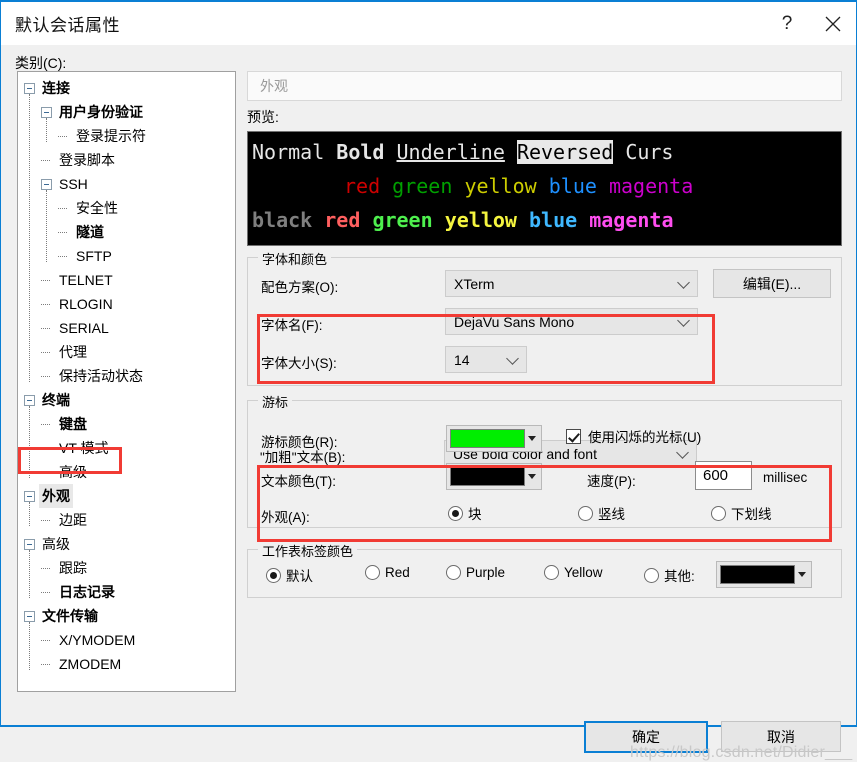 The width and height of the screenshot is (857, 762). I want to click on tree-item: 跟踪, so click(126, 568).